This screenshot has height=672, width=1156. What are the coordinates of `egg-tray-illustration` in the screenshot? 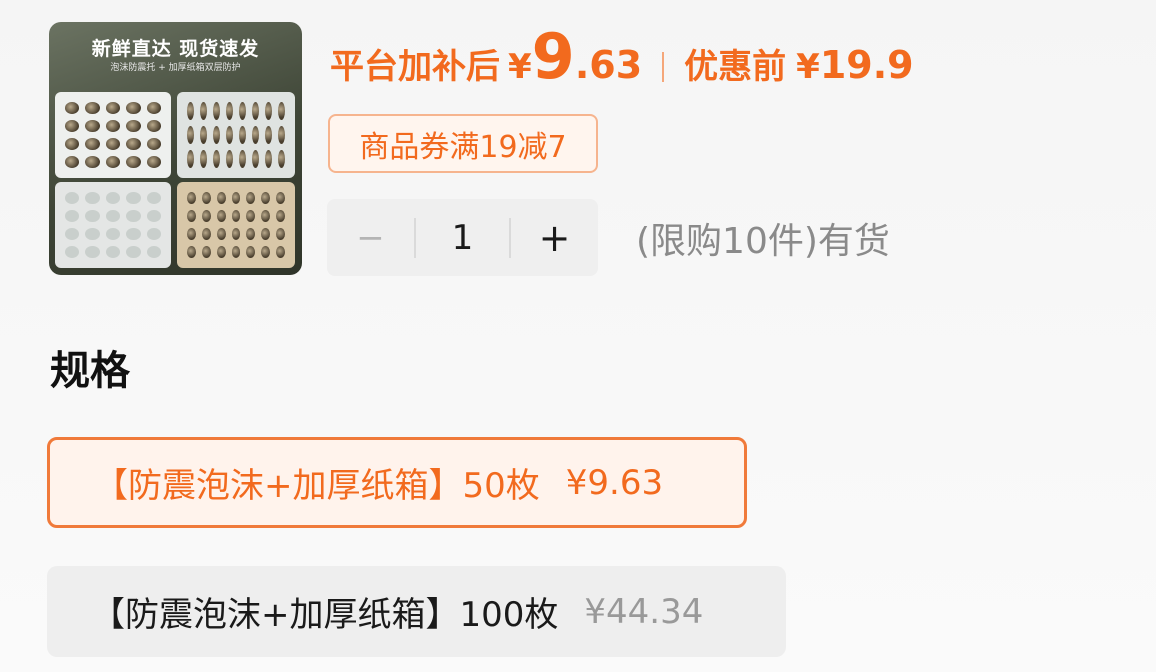 It's located at (113, 135).